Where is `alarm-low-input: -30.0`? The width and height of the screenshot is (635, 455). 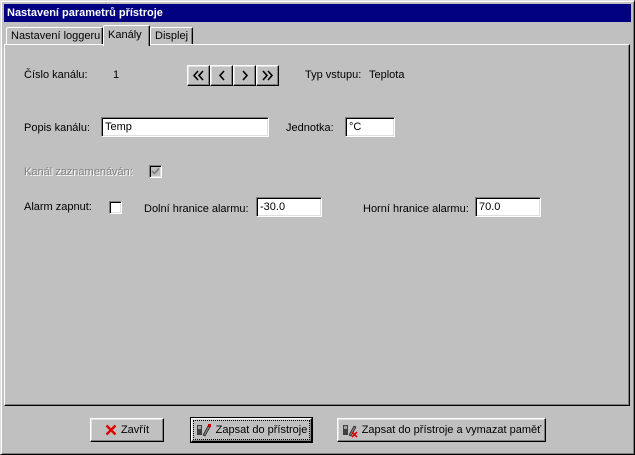 alarm-low-input: -30.0 is located at coordinates (289, 207).